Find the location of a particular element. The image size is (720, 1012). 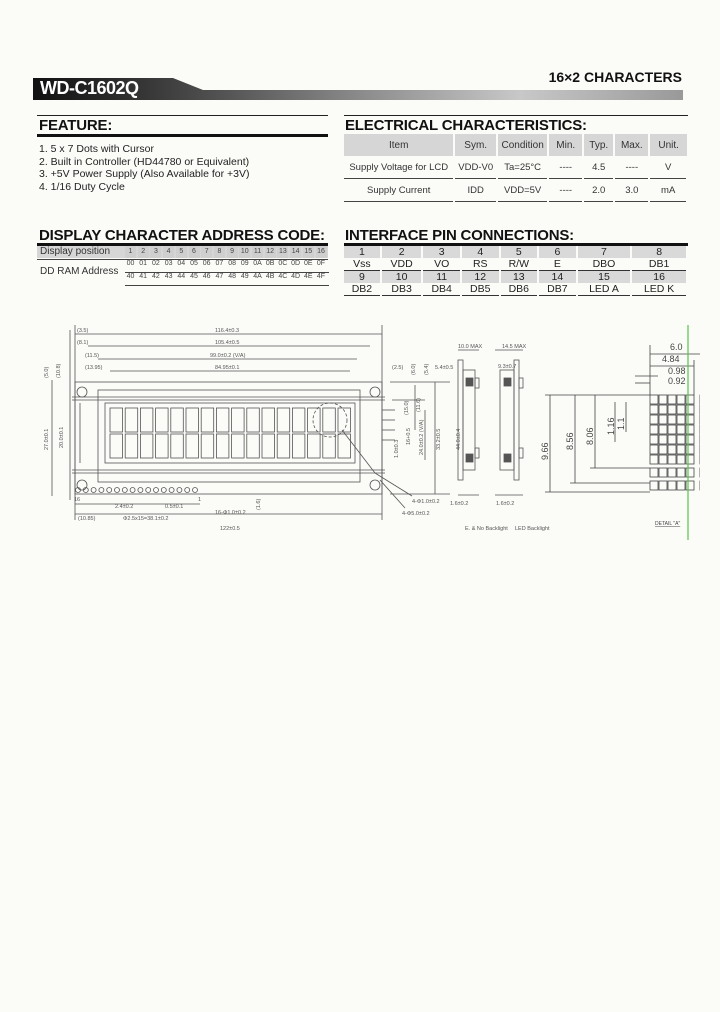

pin-name: DB6 is located at coordinates (519, 289).